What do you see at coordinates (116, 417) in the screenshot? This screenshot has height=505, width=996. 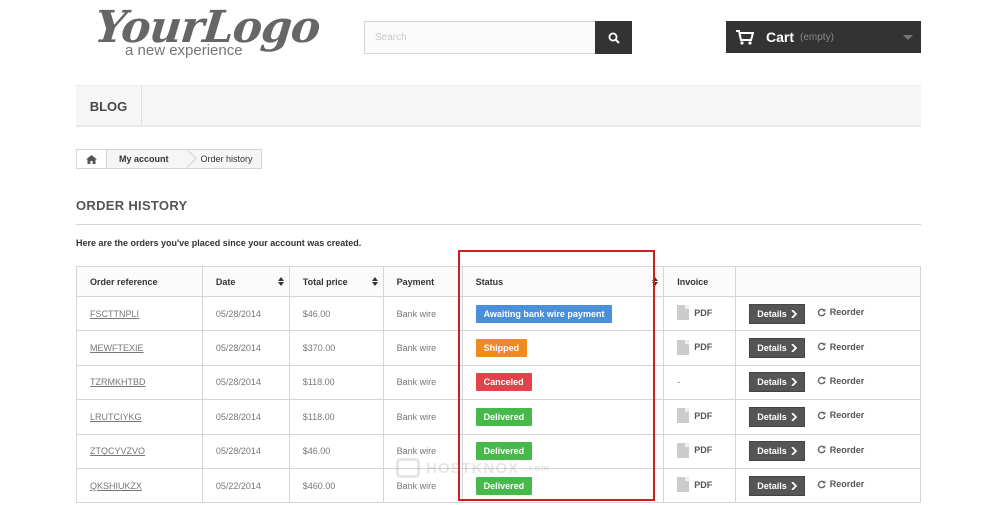 I see `order-reference-link: LRUTCIYKG` at bounding box center [116, 417].